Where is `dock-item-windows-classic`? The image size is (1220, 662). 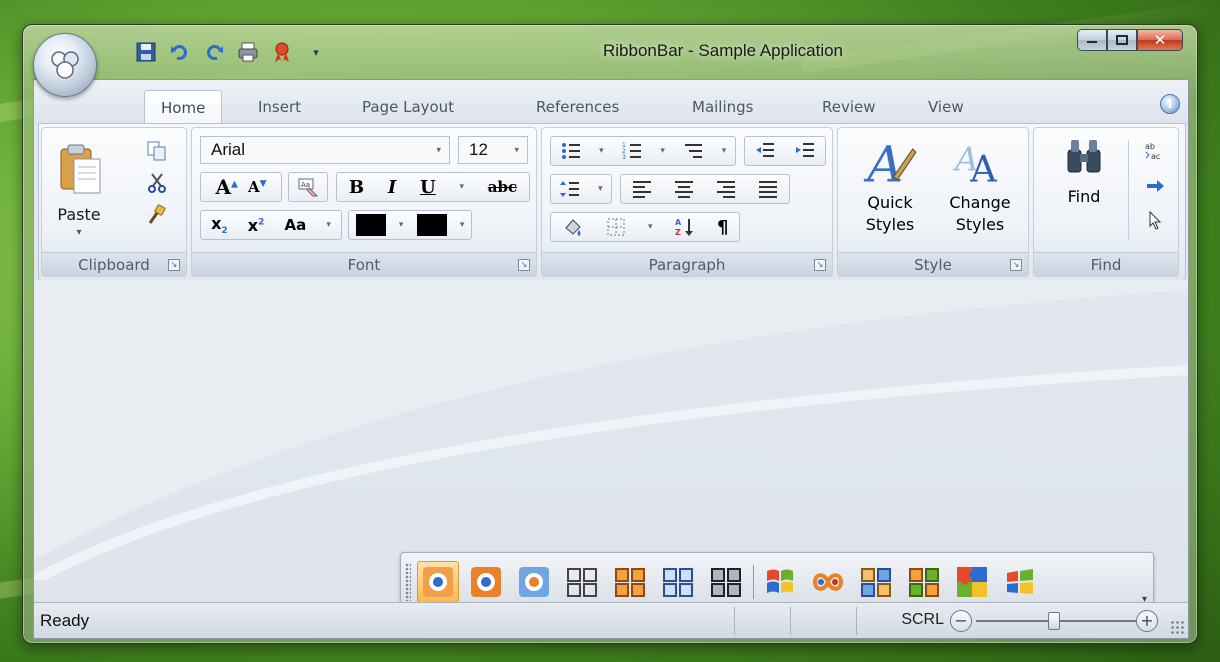
dock-item-windows-classic is located at coordinates (1020, 582).